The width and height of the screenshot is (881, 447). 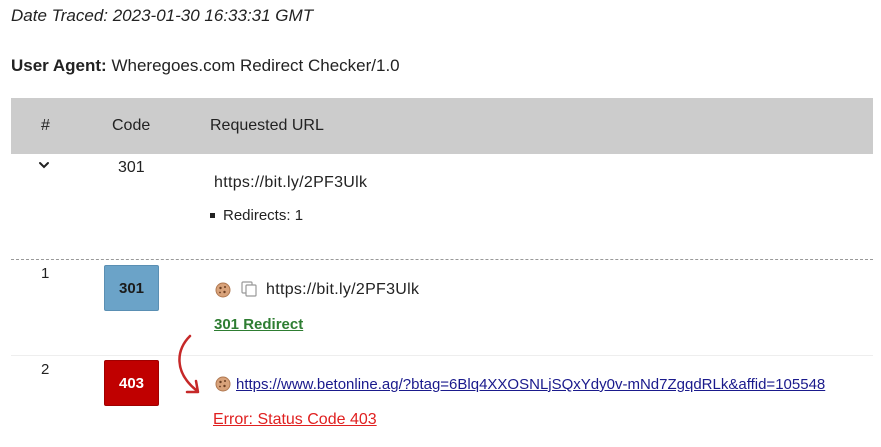 I want to click on error-status-link: Error: Status Code 403, so click(x=295, y=420).